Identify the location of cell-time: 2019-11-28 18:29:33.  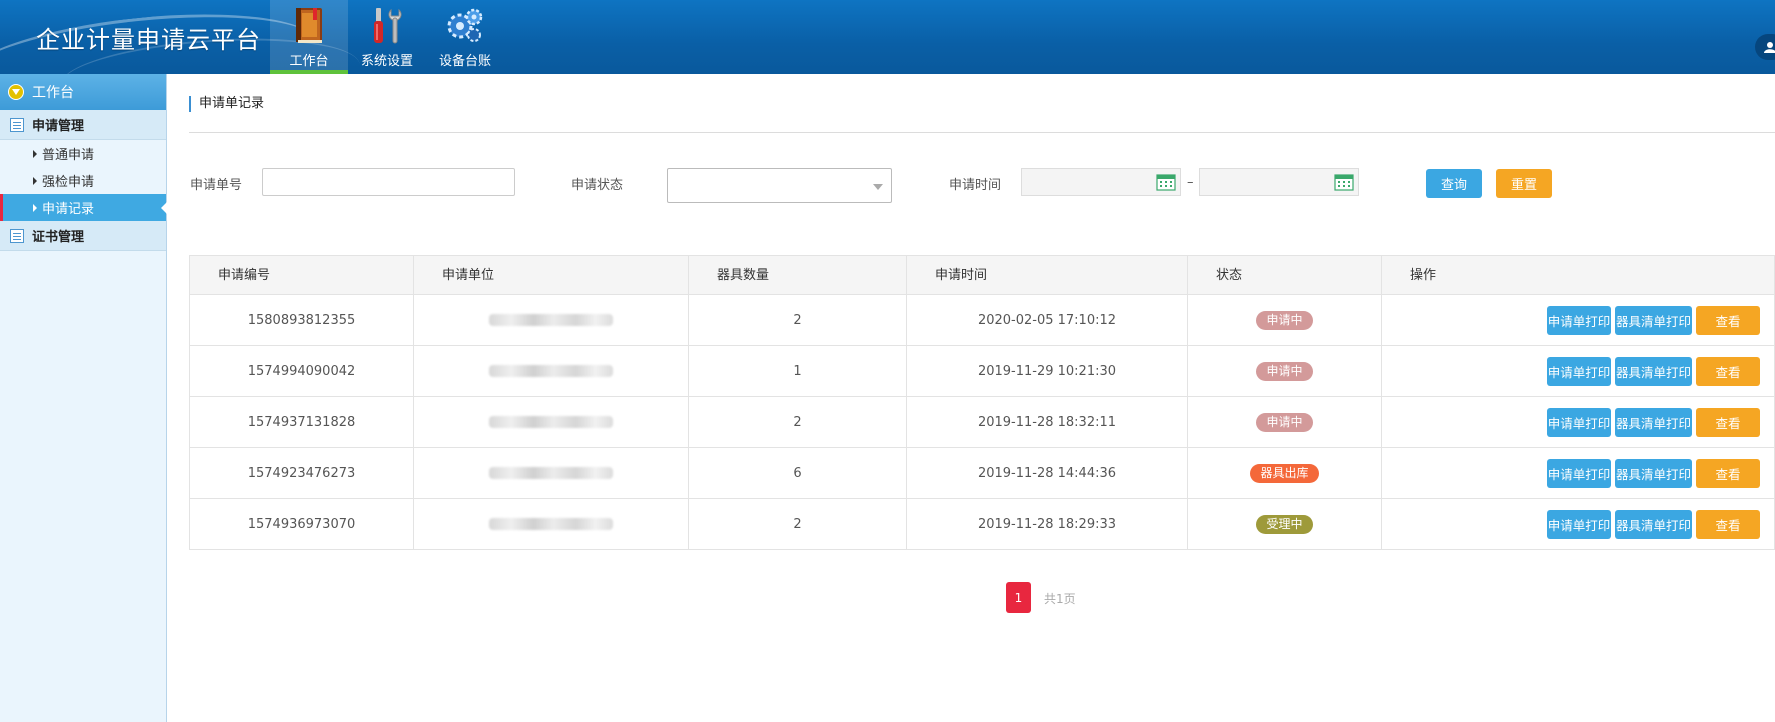
(1047, 524).